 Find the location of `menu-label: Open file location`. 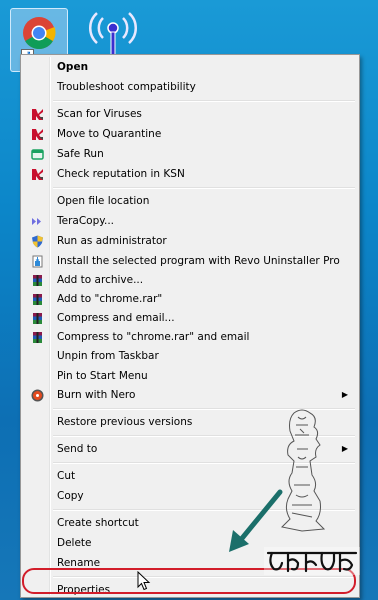

menu-label: Open file location is located at coordinates (103, 201).